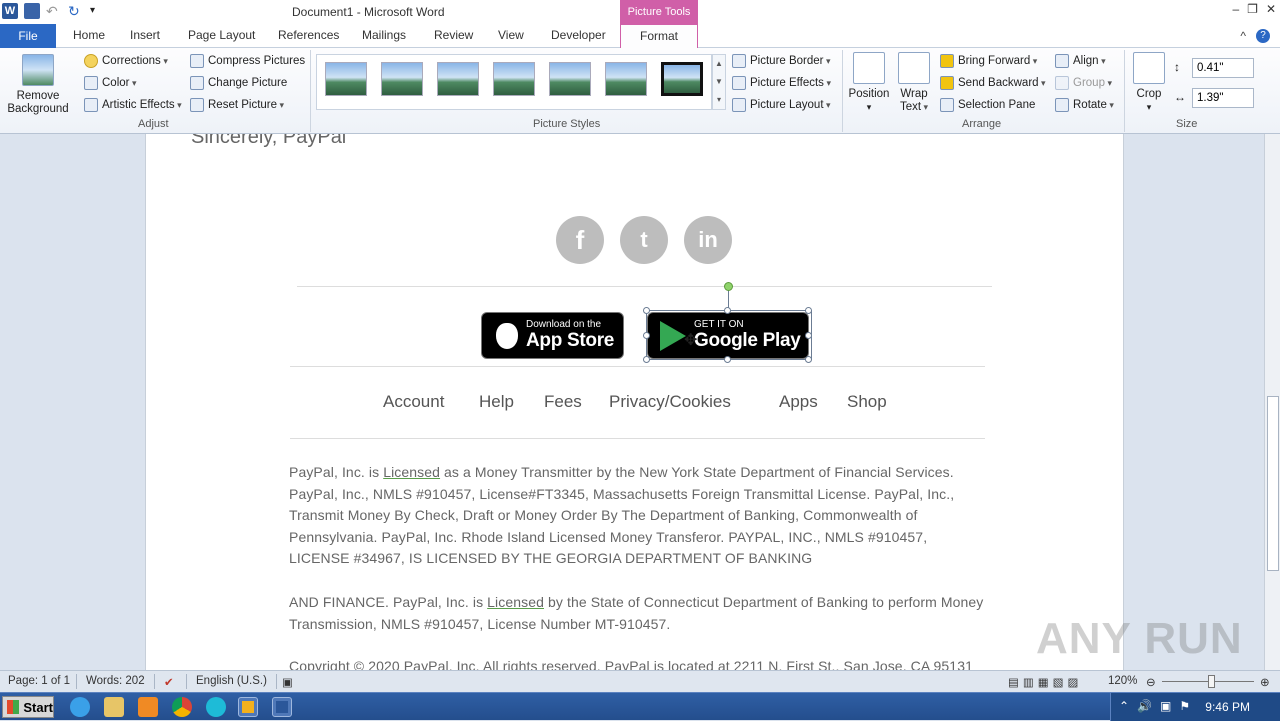 This screenshot has width=1280, height=721. I want to click on tab-developer: Developer, so click(578, 35).